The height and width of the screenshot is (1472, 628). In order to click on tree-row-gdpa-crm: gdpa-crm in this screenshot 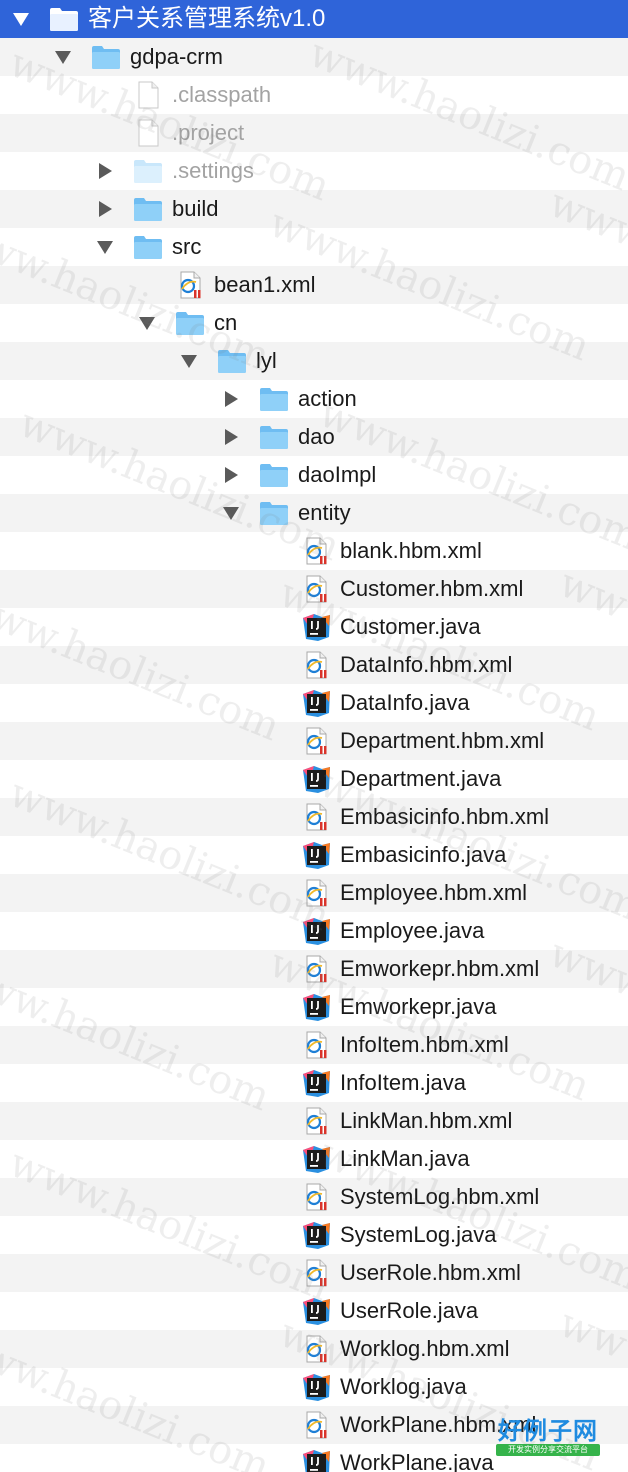, I will do `click(314, 57)`.